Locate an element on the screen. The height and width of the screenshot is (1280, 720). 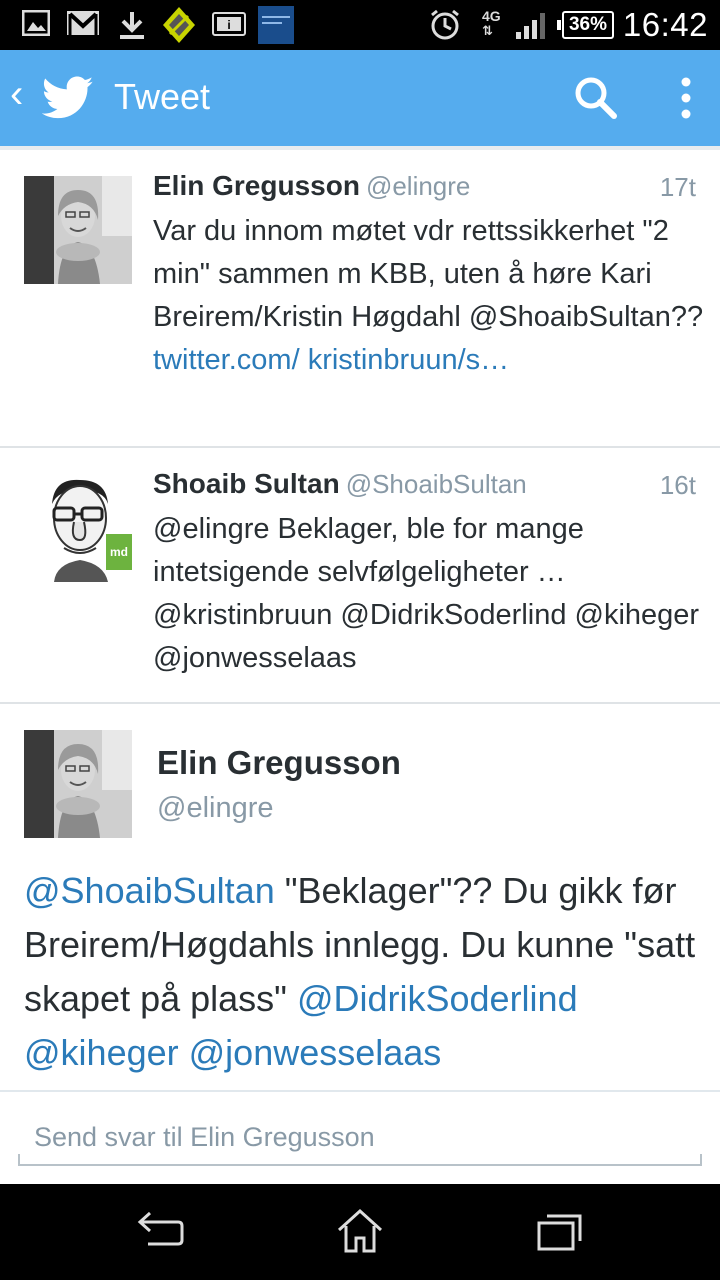
twitter-bird-icon is located at coordinates (68, 98).